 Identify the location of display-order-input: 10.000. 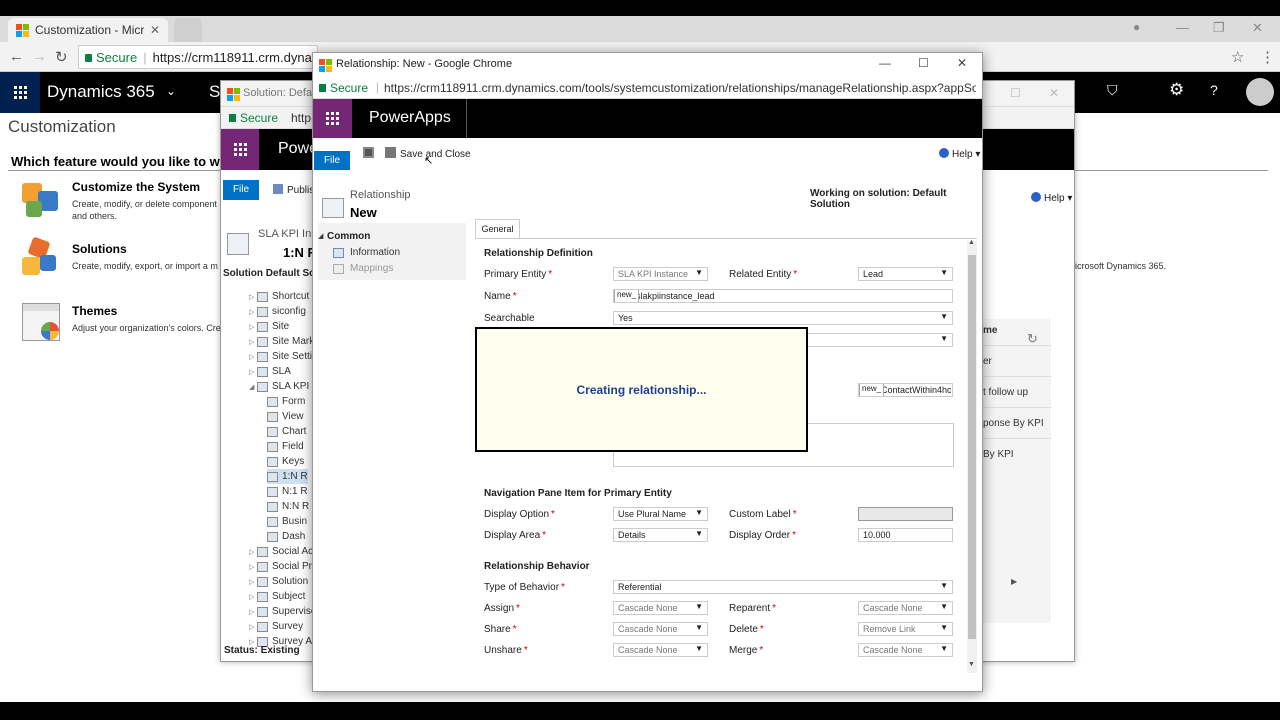
(905, 535).